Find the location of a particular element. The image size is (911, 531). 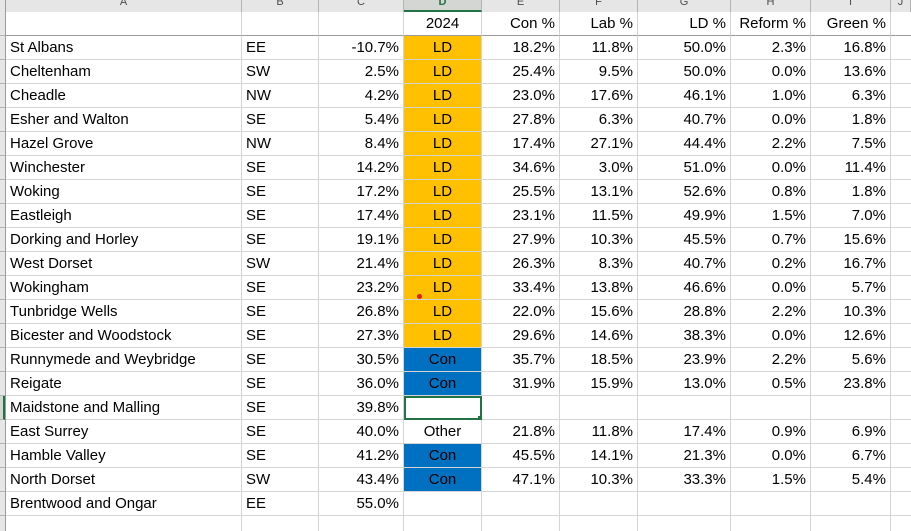

cell-lab-percent: 13.1% is located at coordinates (599, 192).